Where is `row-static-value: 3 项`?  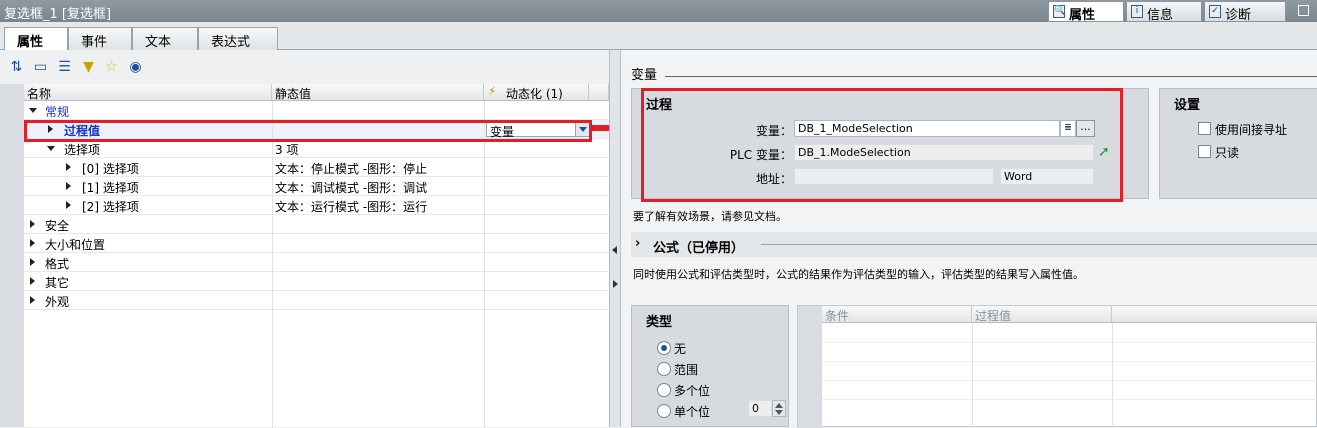
row-static-value: 3 项 is located at coordinates (287, 150).